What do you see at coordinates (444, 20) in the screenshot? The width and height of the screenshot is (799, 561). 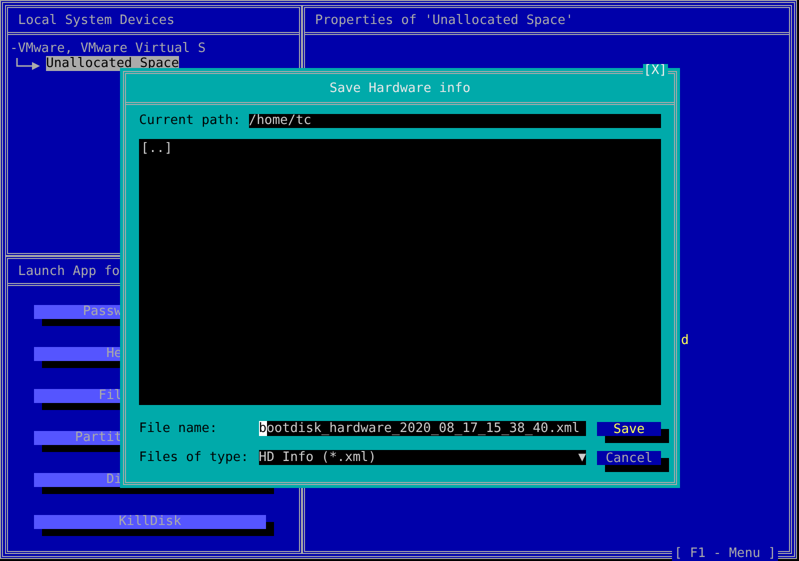 I see `panel-title: Properties of 'Unallocated Space'` at bounding box center [444, 20].